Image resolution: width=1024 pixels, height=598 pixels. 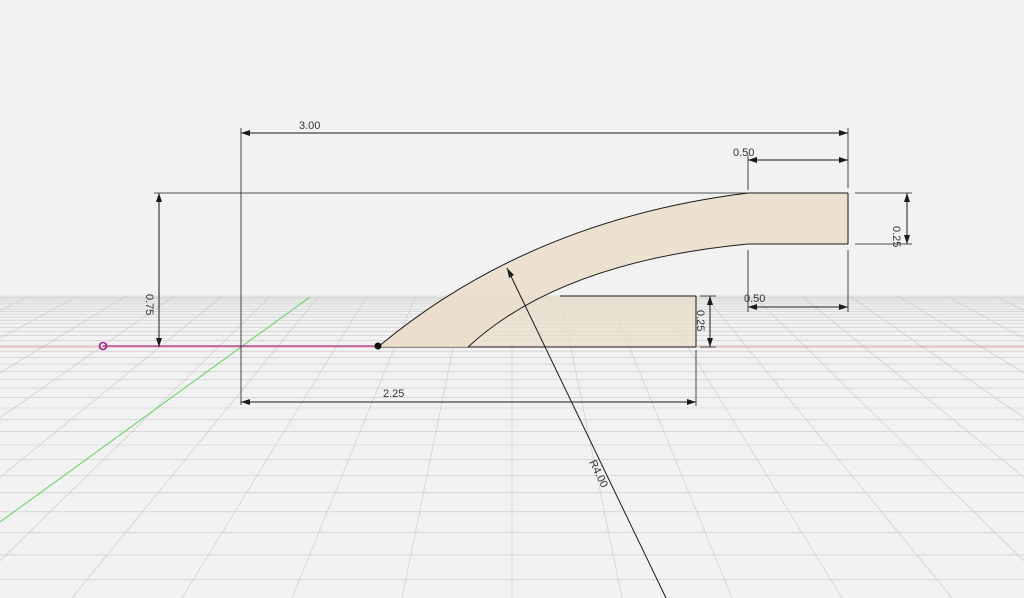 What do you see at coordinates (754, 299) in the screenshot?
I see `dimension-label-bottom-offset: 0.50` at bounding box center [754, 299].